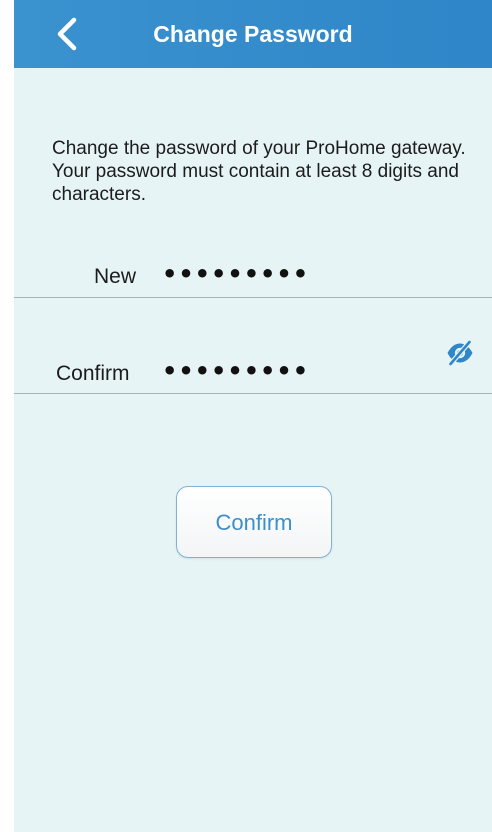  What do you see at coordinates (282, 371) in the screenshot?
I see `confirm-password-input` at bounding box center [282, 371].